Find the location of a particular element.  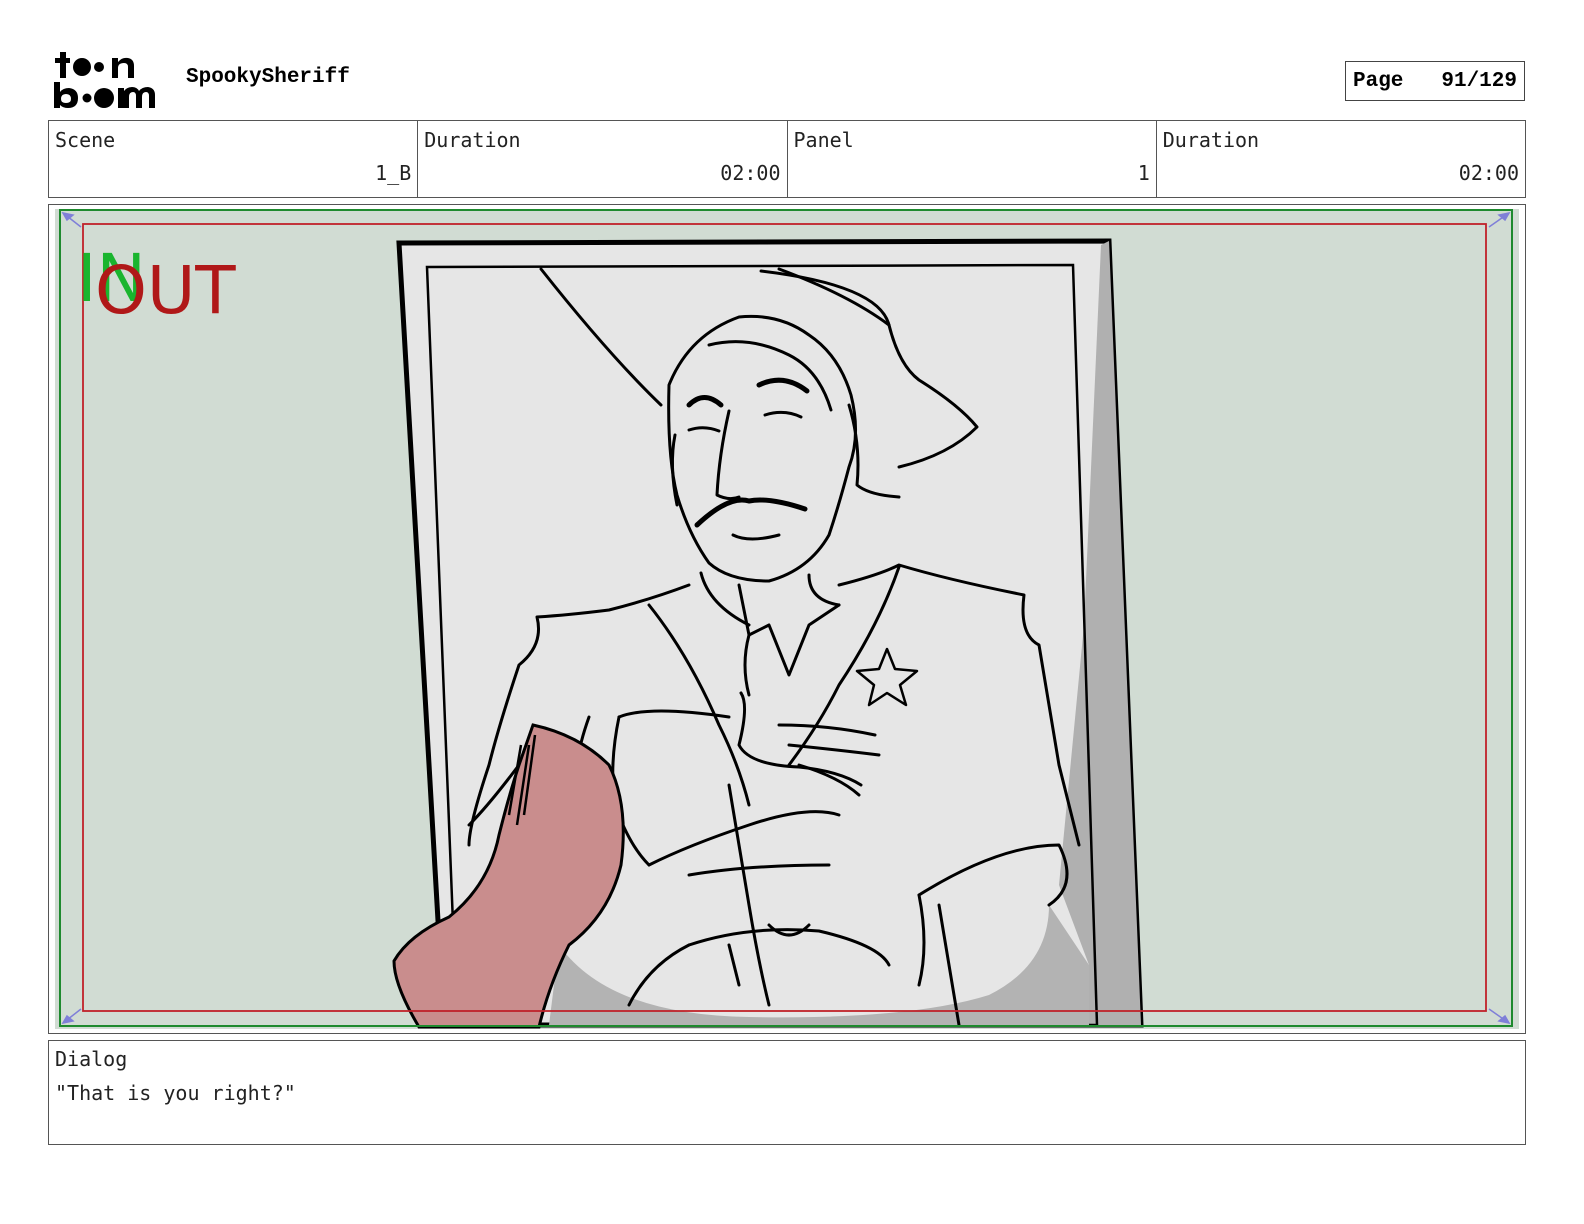

panel-label: Panel is located at coordinates (823, 140).